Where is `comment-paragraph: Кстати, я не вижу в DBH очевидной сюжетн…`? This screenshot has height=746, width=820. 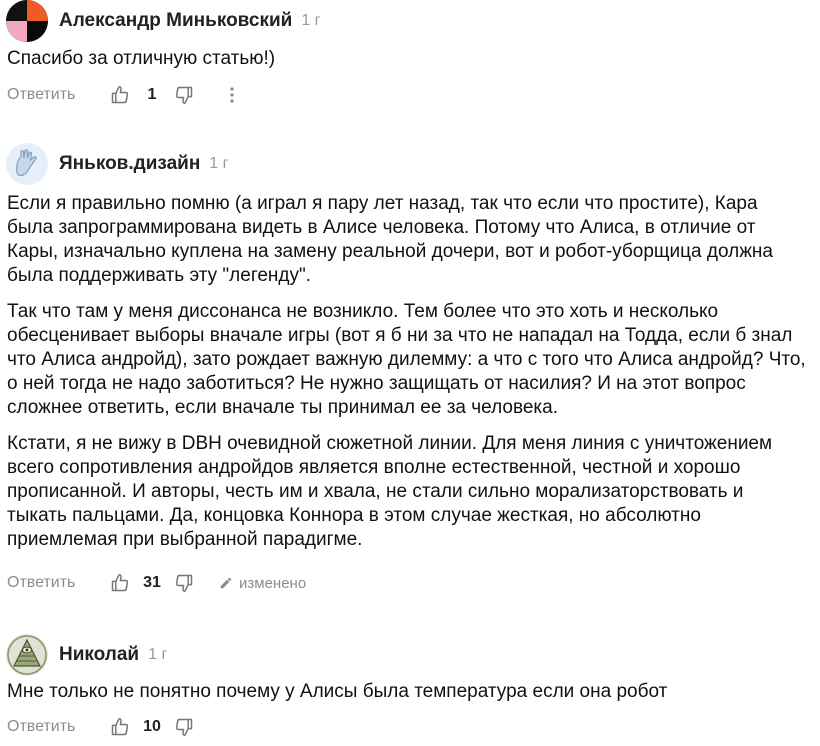 comment-paragraph: Кстати, я не вижу в DBH очевидной сюжетн… is located at coordinates (390, 491).